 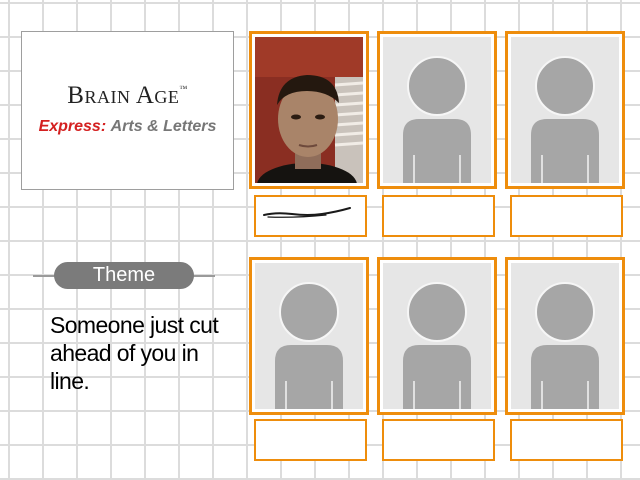 What do you see at coordinates (163, 126) in the screenshot?
I see `logo-subtitle-product: Arts & Letters` at bounding box center [163, 126].